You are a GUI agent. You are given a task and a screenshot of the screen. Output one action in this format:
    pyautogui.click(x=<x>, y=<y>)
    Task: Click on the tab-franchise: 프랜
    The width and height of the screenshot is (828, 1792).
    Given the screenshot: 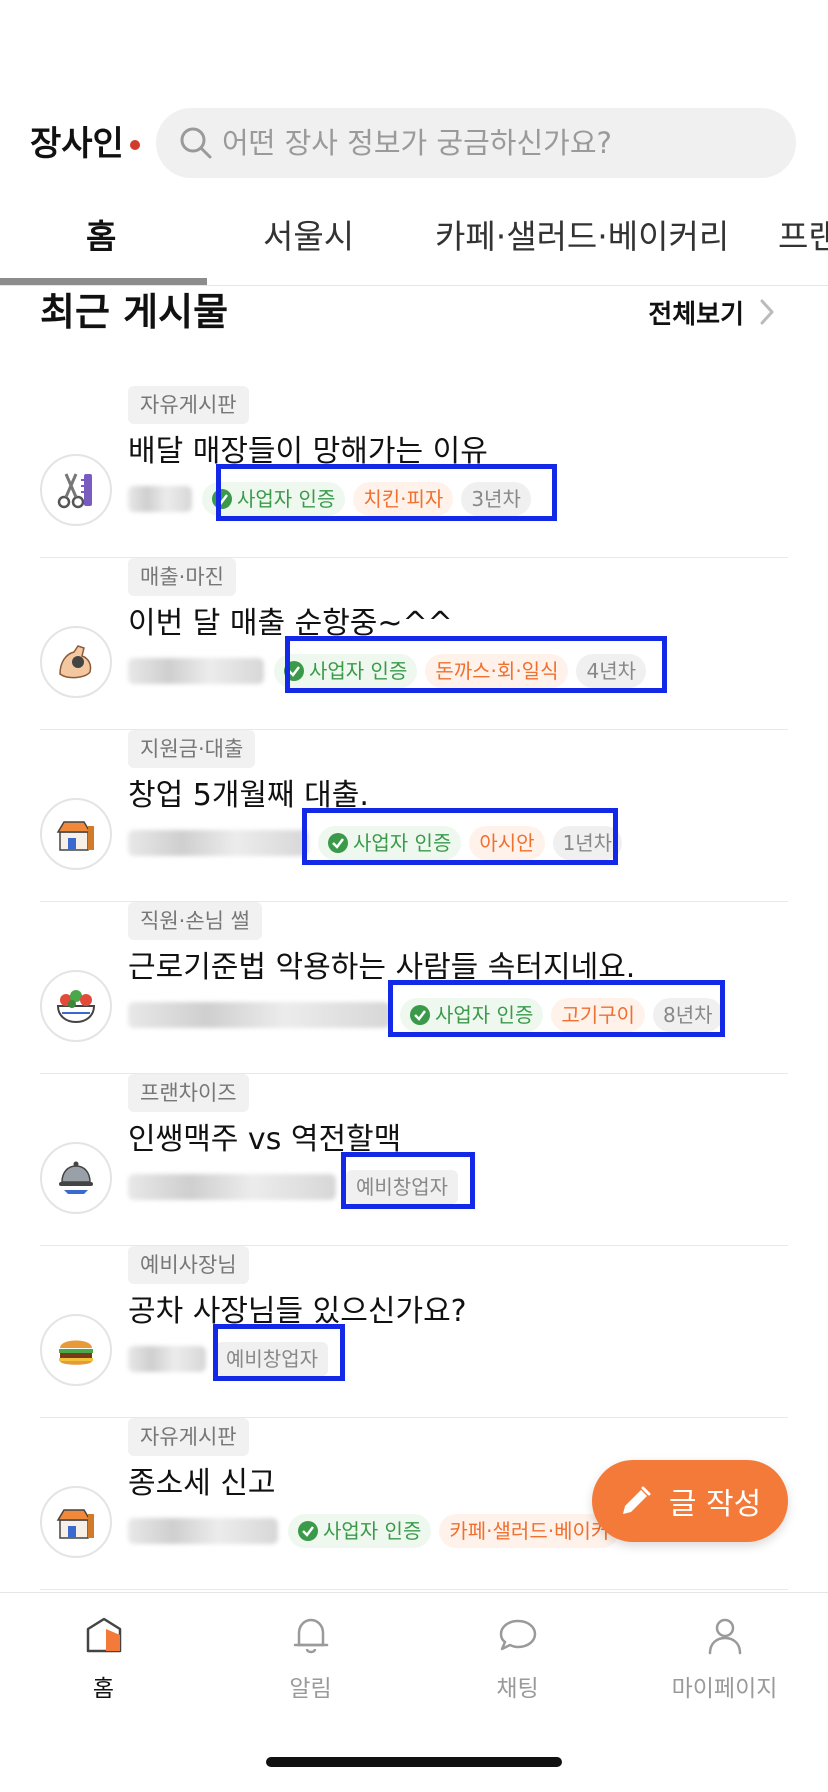 What is the action you would take?
    pyautogui.click(x=803, y=237)
    